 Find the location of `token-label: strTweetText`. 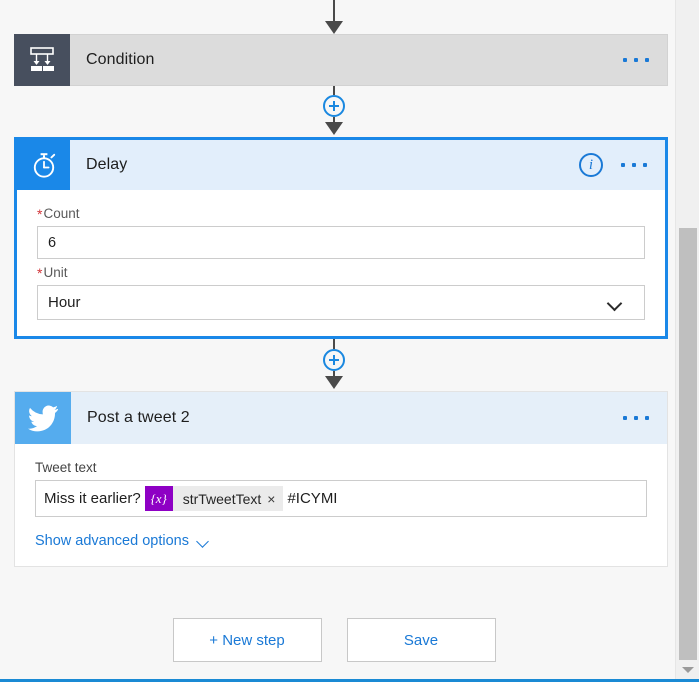

token-label: strTweetText is located at coordinates (222, 498).